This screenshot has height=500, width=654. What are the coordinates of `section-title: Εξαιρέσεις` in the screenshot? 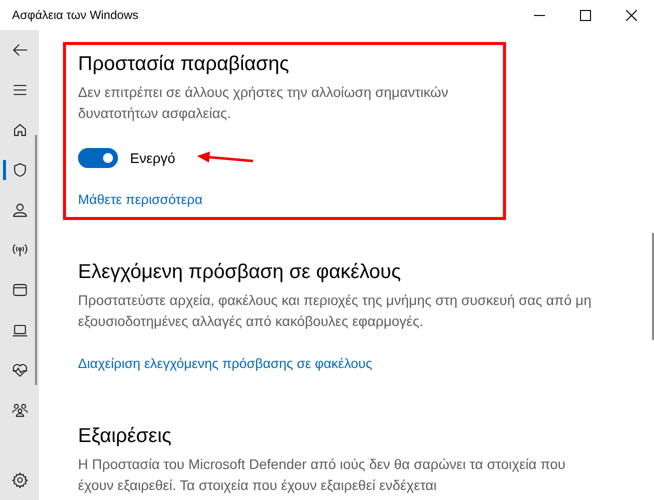 It's located at (125, 436).